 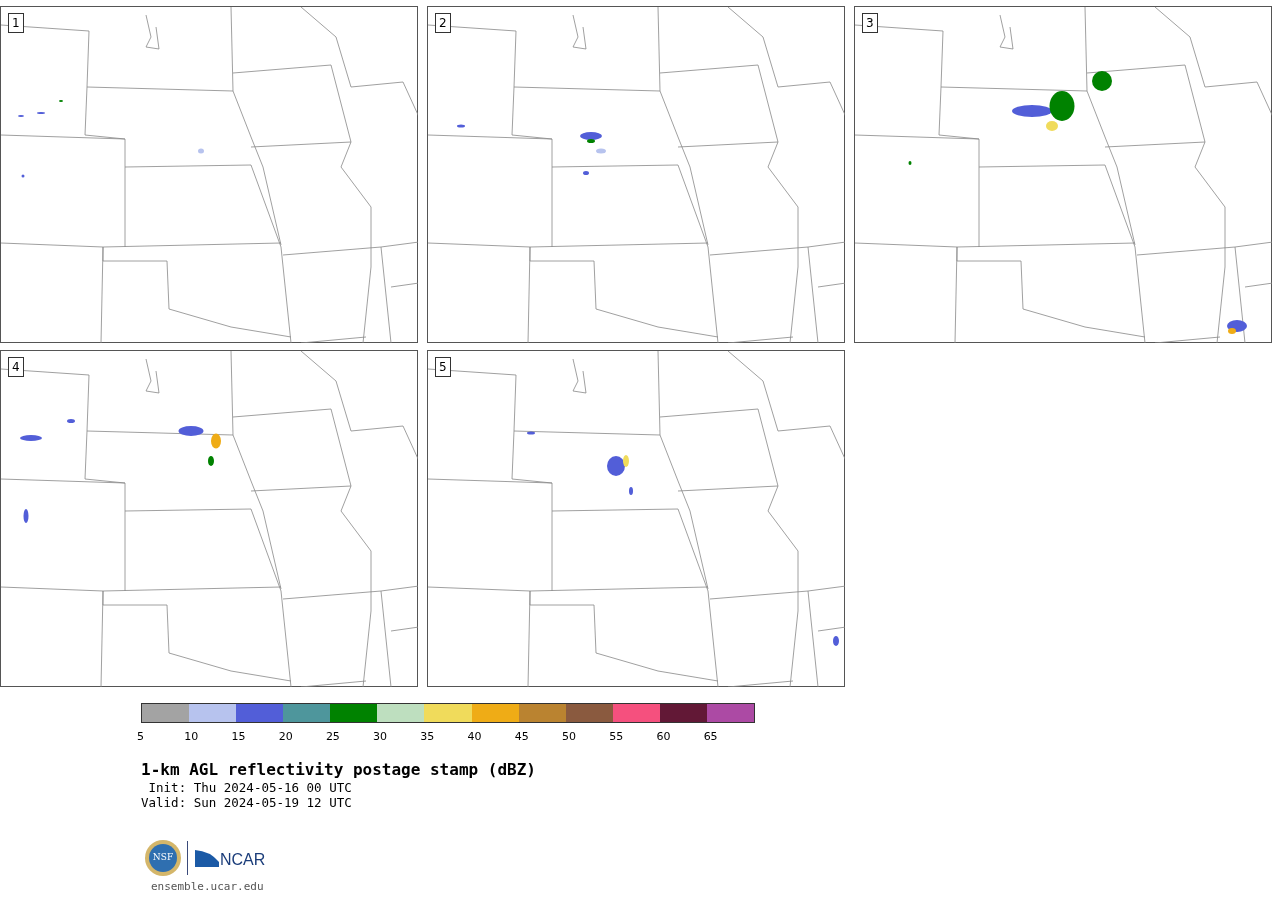 I want to click on tick-label: 20, so click(x=285, y=737).